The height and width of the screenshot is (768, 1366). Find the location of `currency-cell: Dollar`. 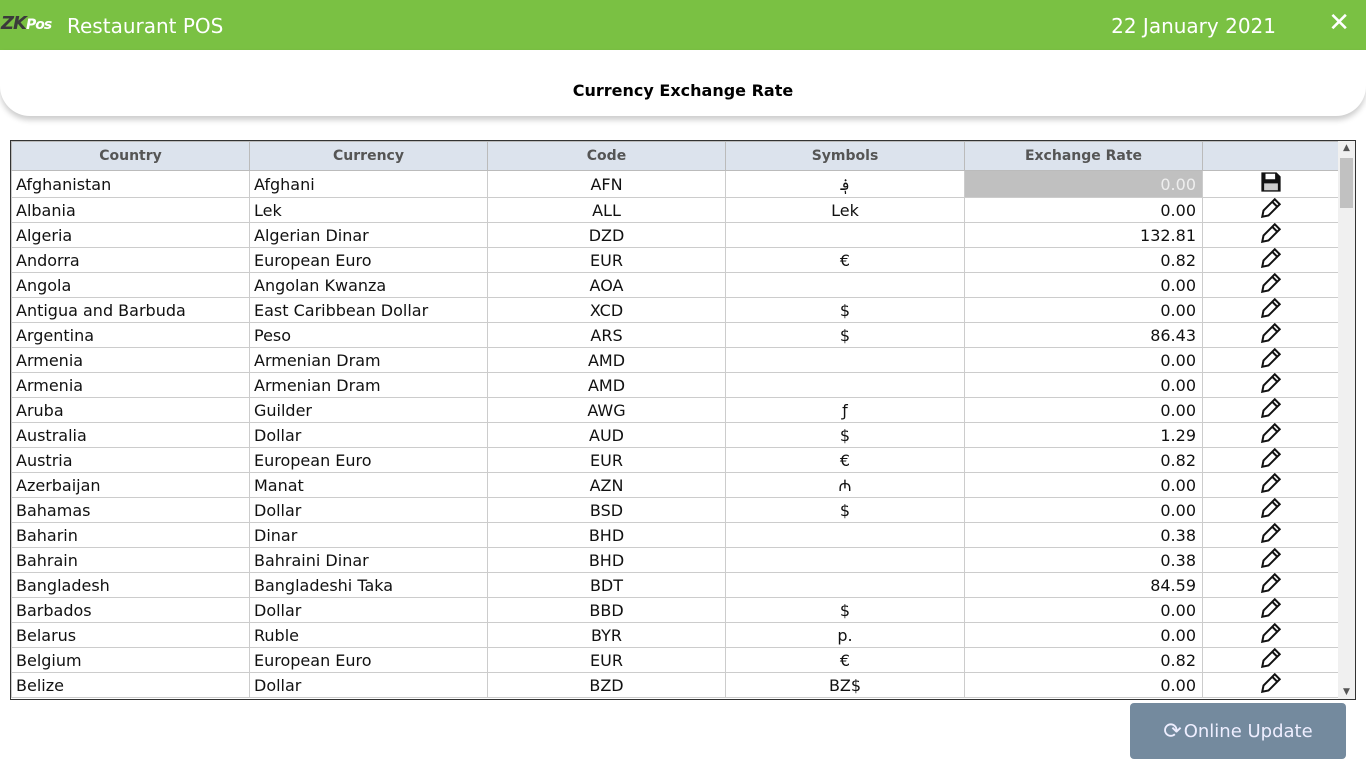

currency-cell: Dollar is located at coordinates (368, 610).